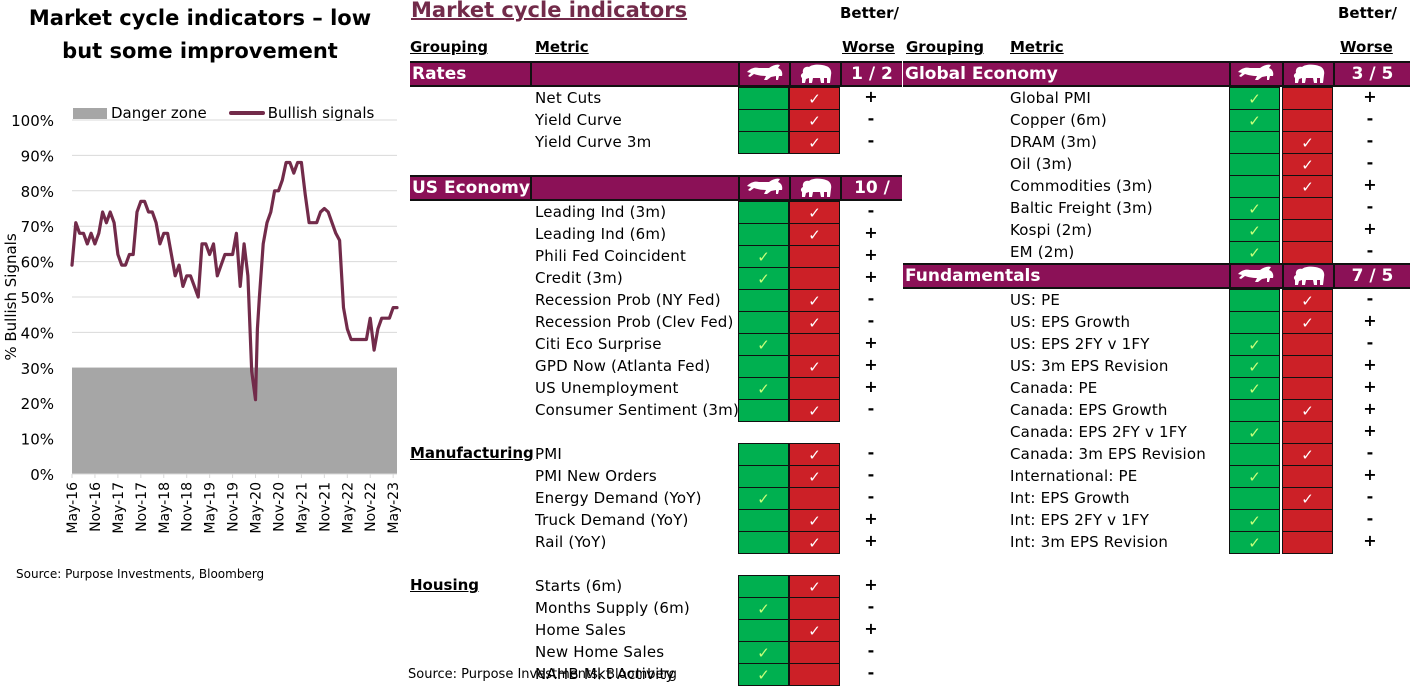 This screenshot has height=688, width=1410. Describe the element at coordinates (710, 98) in the screenshot. I see `indicator-row: Net Cuts ✓ +` at that location.